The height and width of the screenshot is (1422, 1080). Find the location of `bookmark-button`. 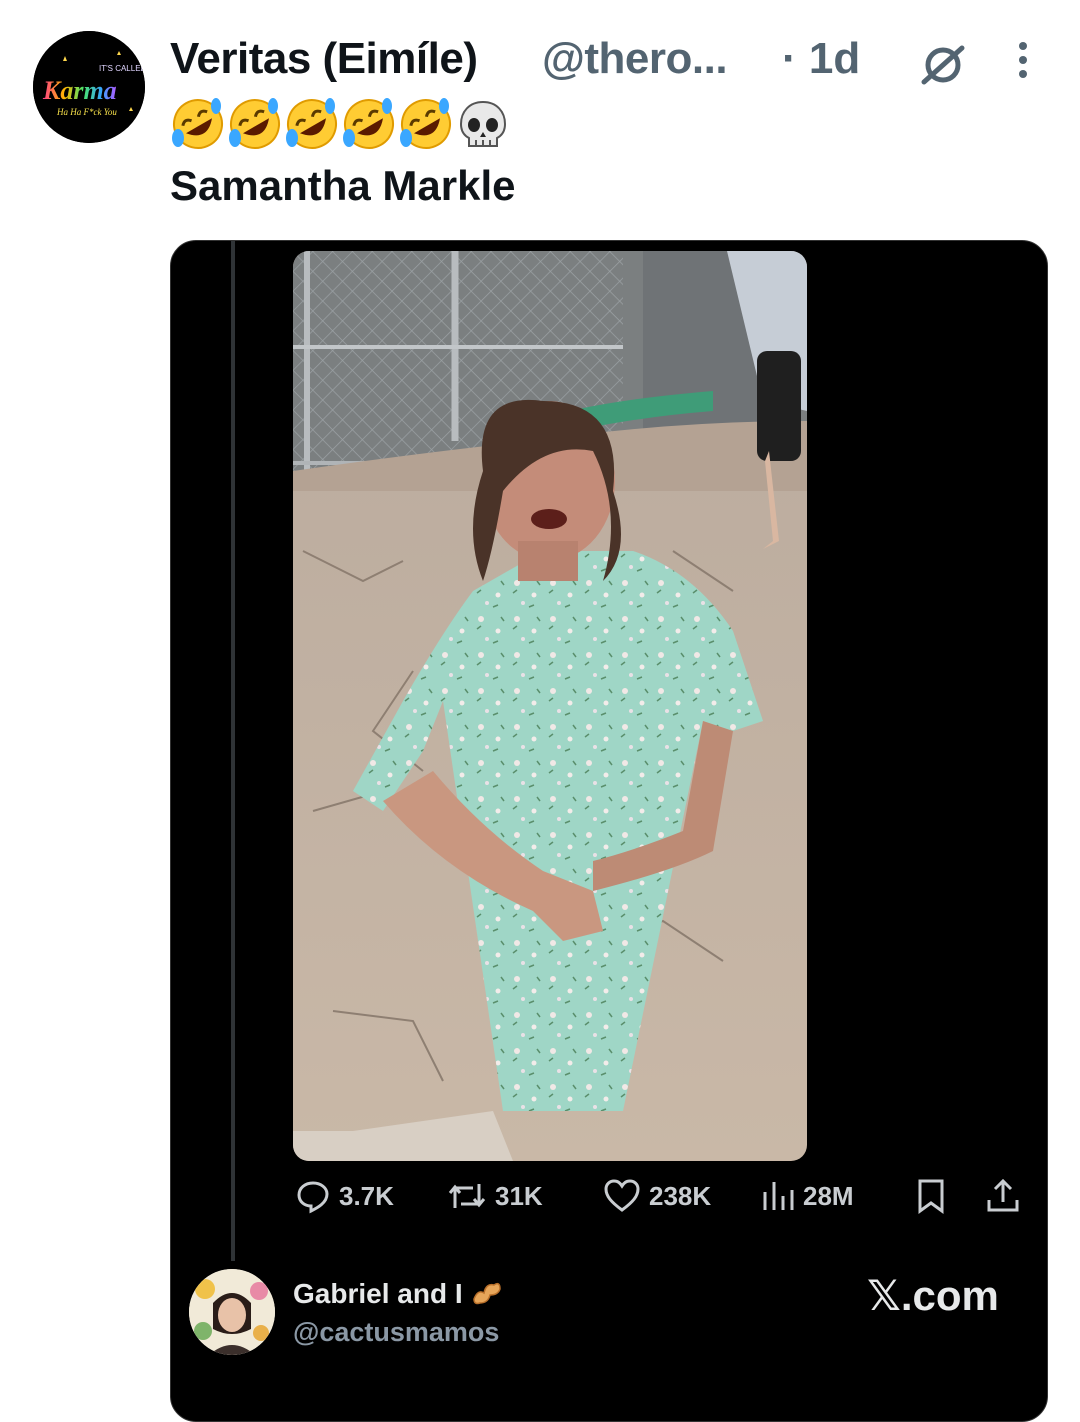

bookmark-button is located at coordinates (931, 1196).